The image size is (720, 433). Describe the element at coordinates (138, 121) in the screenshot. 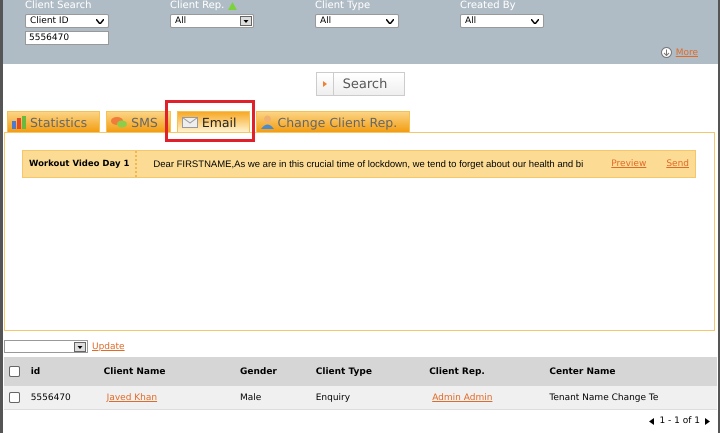

I see `tab: SMS` at that location.